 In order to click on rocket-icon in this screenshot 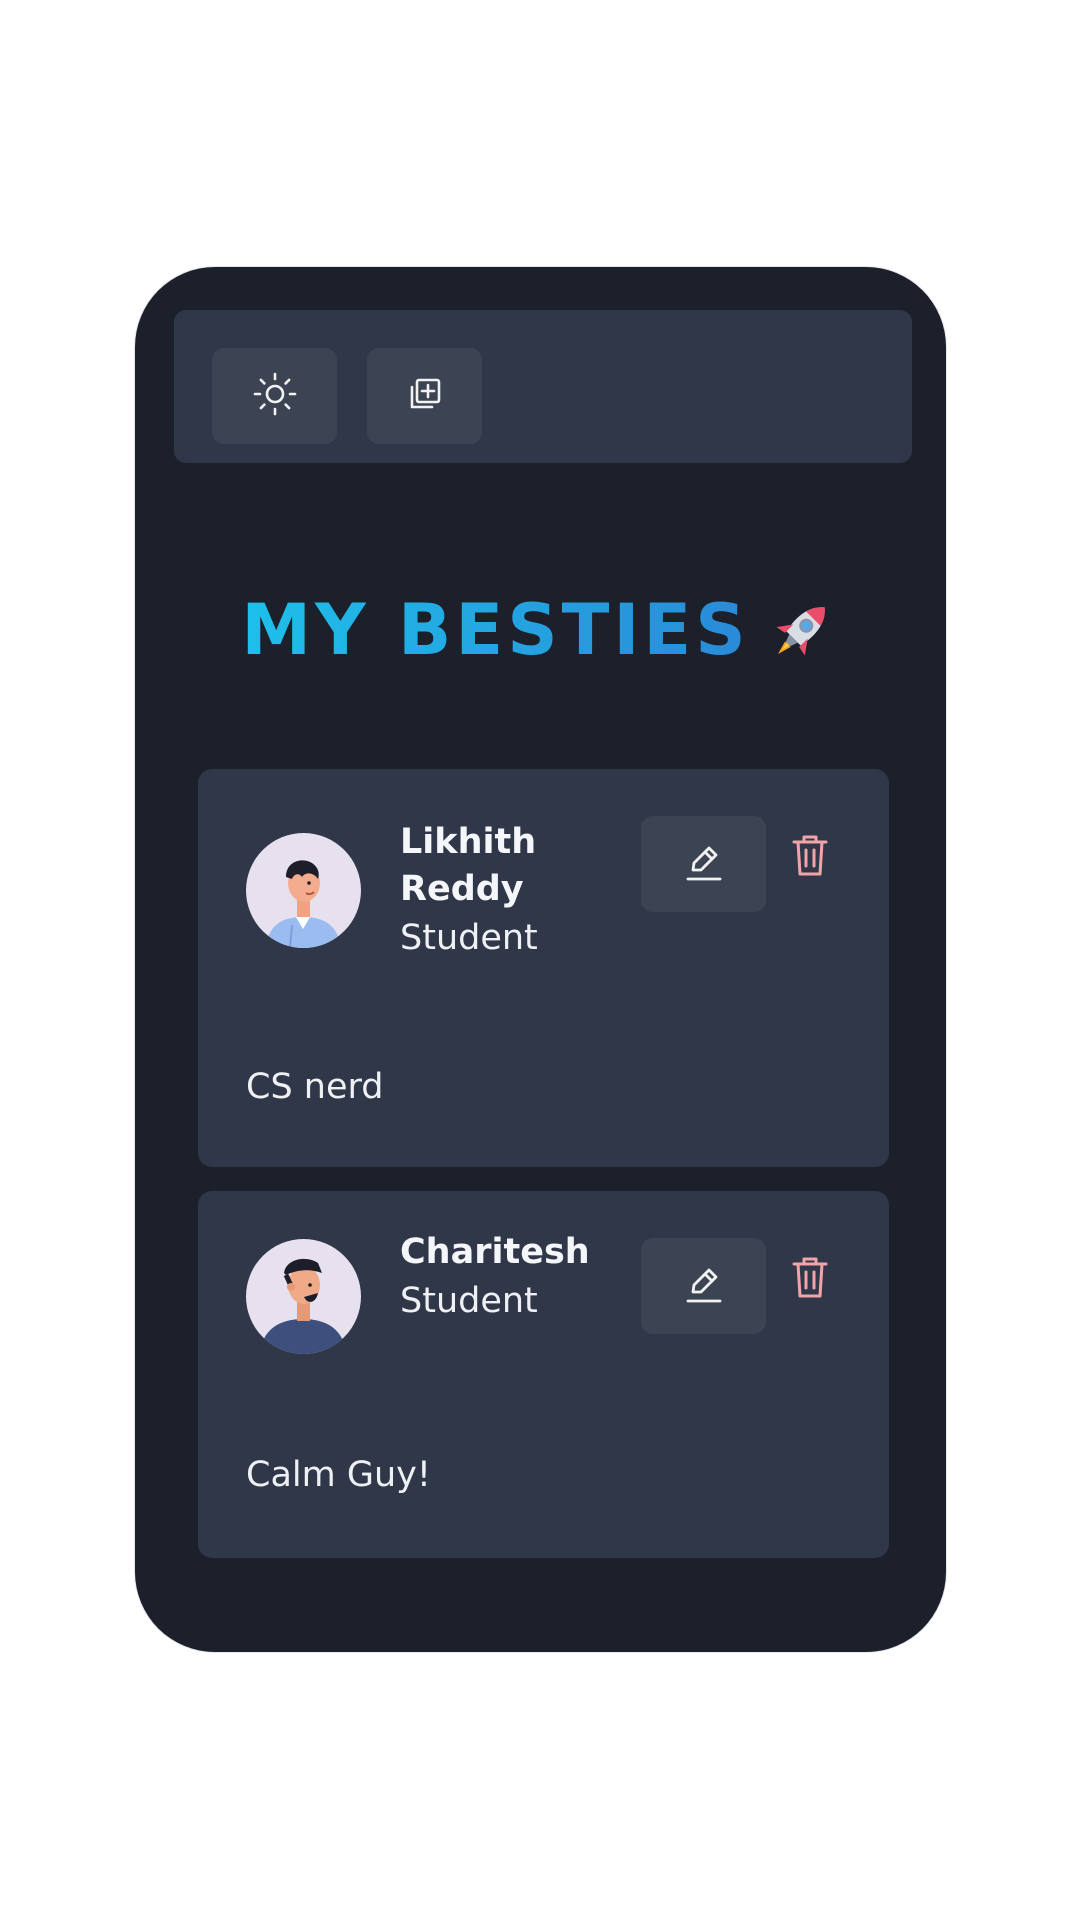, I will do `click(802, 630)`.